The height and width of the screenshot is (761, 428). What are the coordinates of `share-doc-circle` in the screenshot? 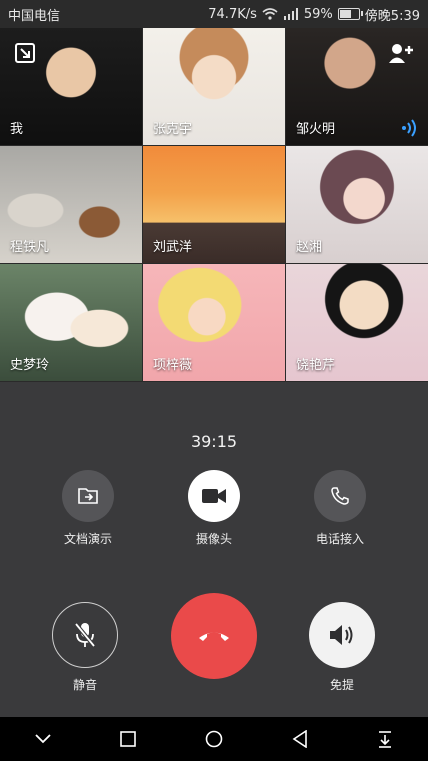 It's located at (88, 496).